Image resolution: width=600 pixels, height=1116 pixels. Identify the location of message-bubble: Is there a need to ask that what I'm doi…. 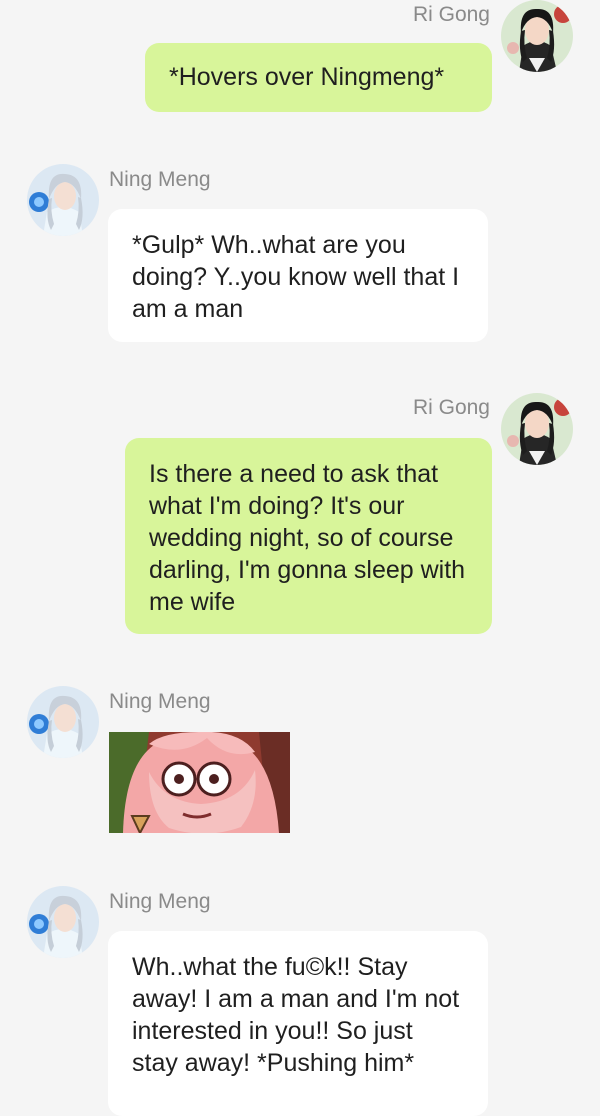
(308, 536).